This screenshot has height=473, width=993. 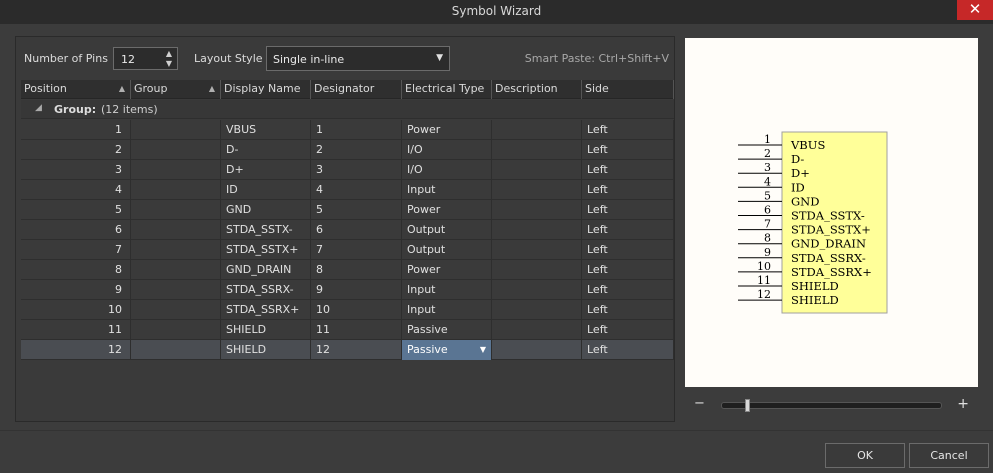 What do you see at coordinates (347, 310) in the screenshot?
I see `table-row: 10 STDA_SSRX+ 10 Input Left` at bounding box center [347, 310].